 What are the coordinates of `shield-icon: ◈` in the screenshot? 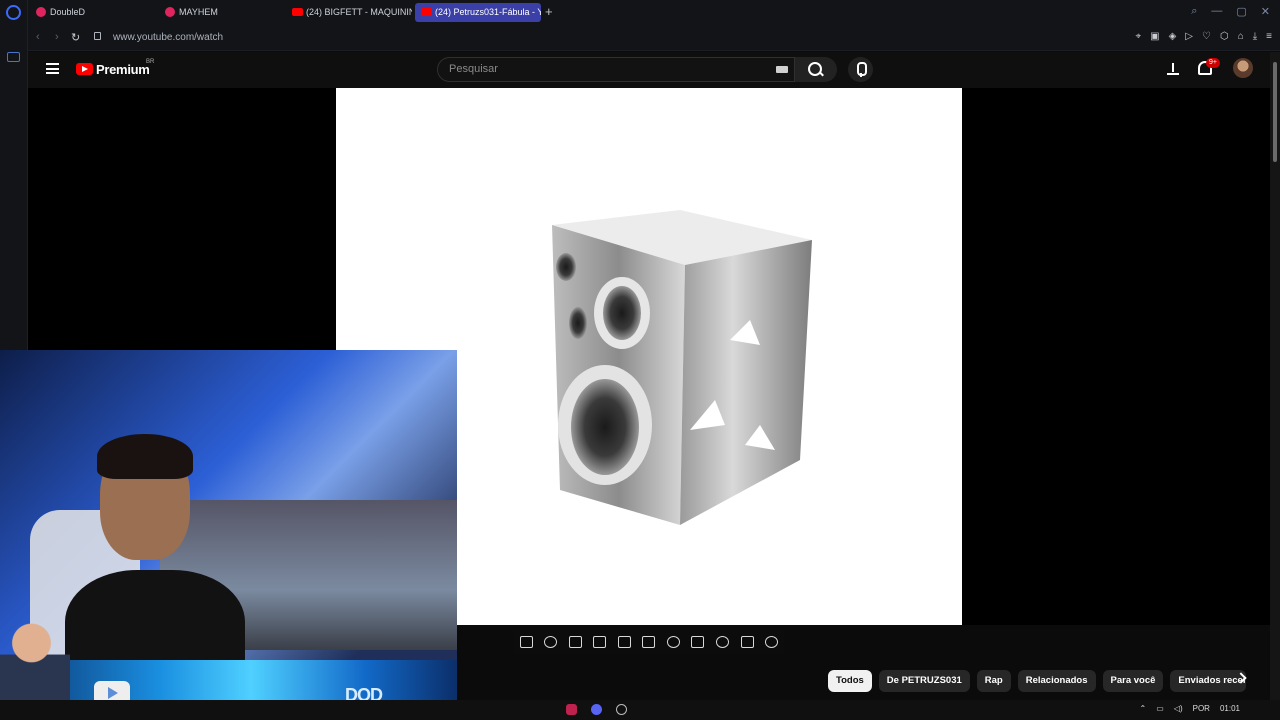 It's located at (1173, 36).